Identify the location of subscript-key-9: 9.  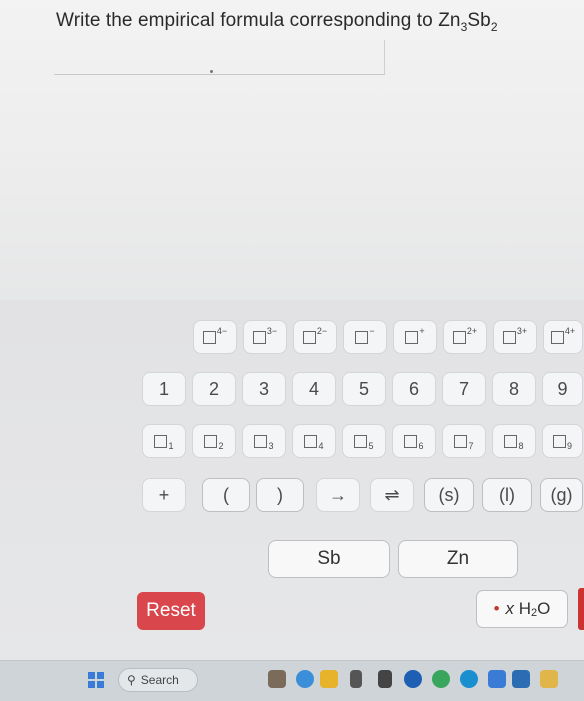
(562, 441).